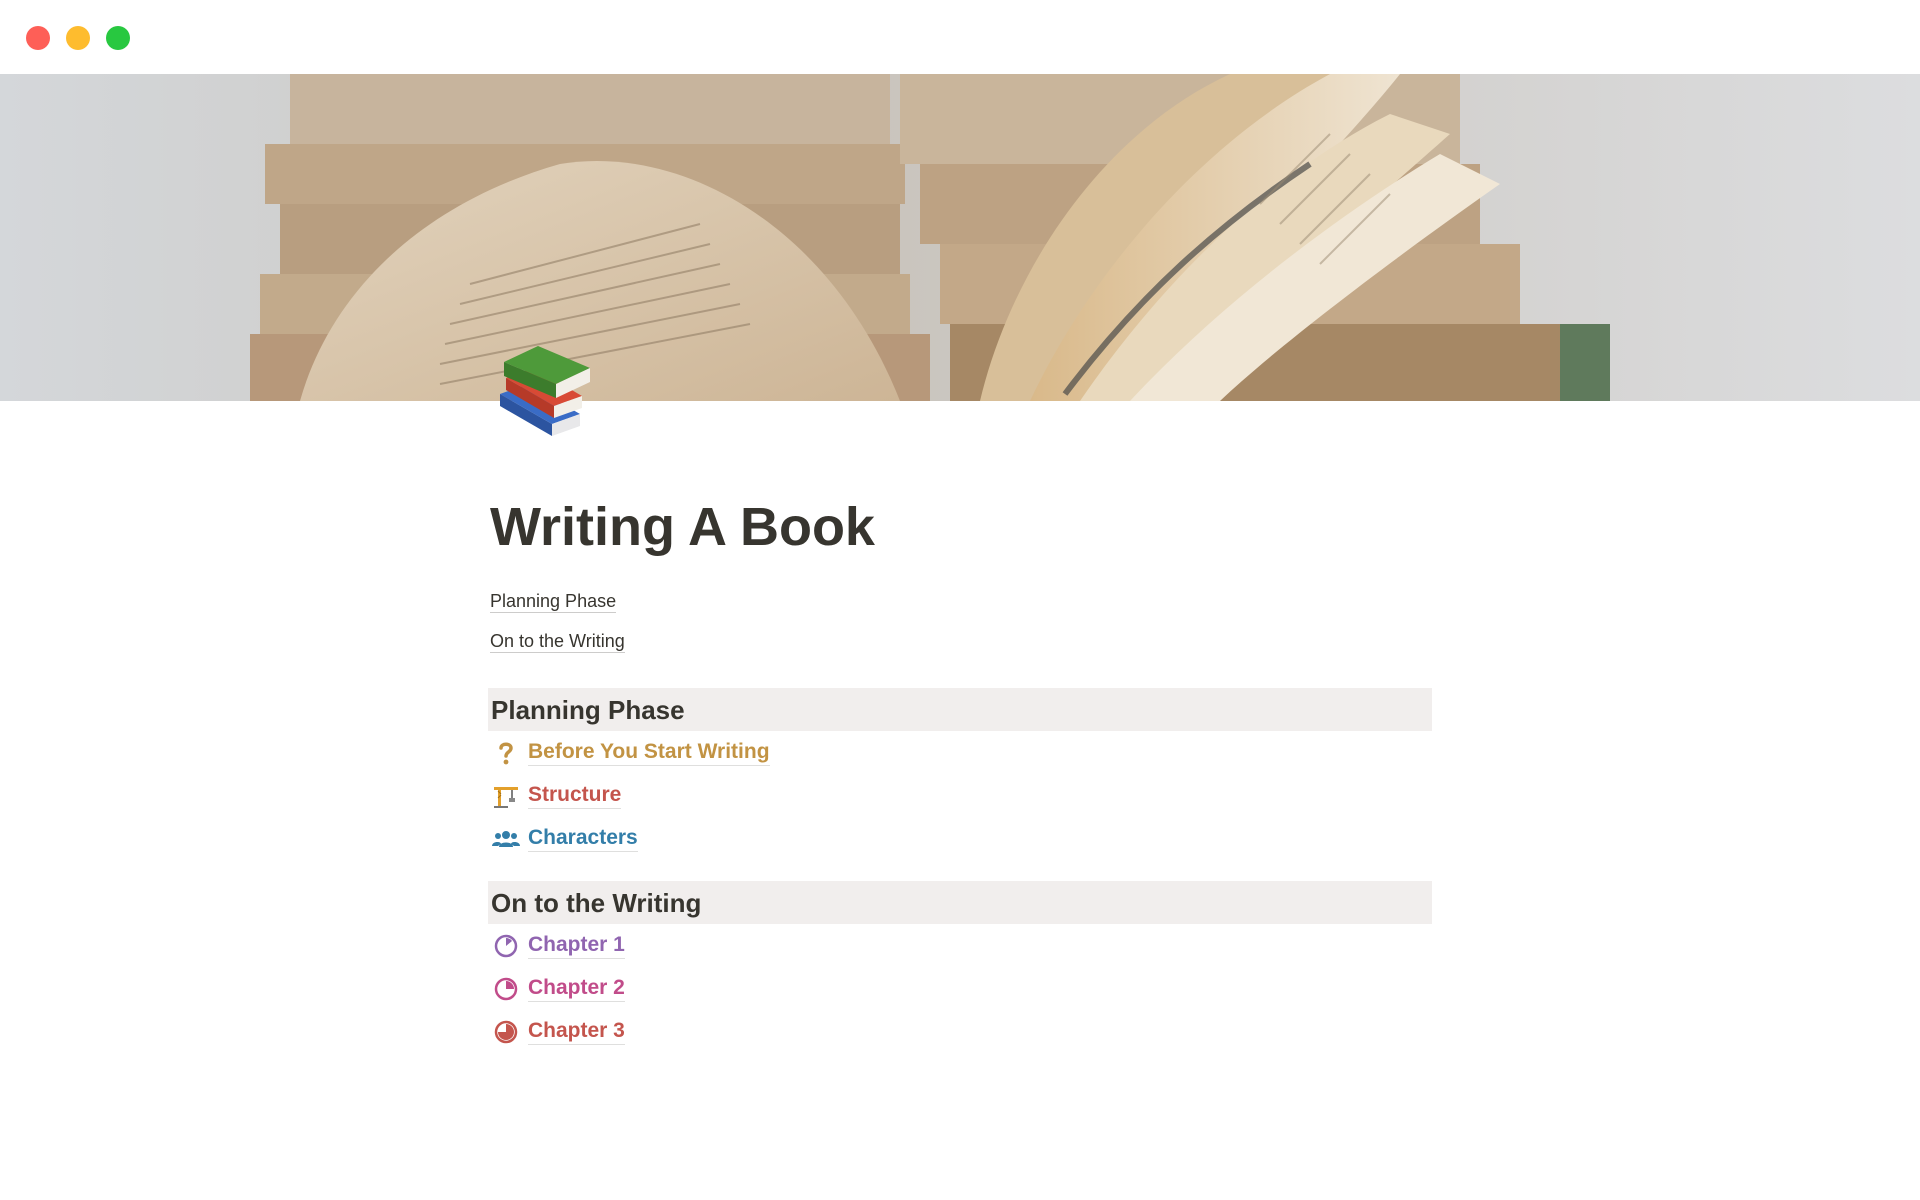 The image size is (1920, 1200). What do you see at coordinates (506, 796) in the screenshot?
I see `crane-icon` at bounding box center [506, 796].